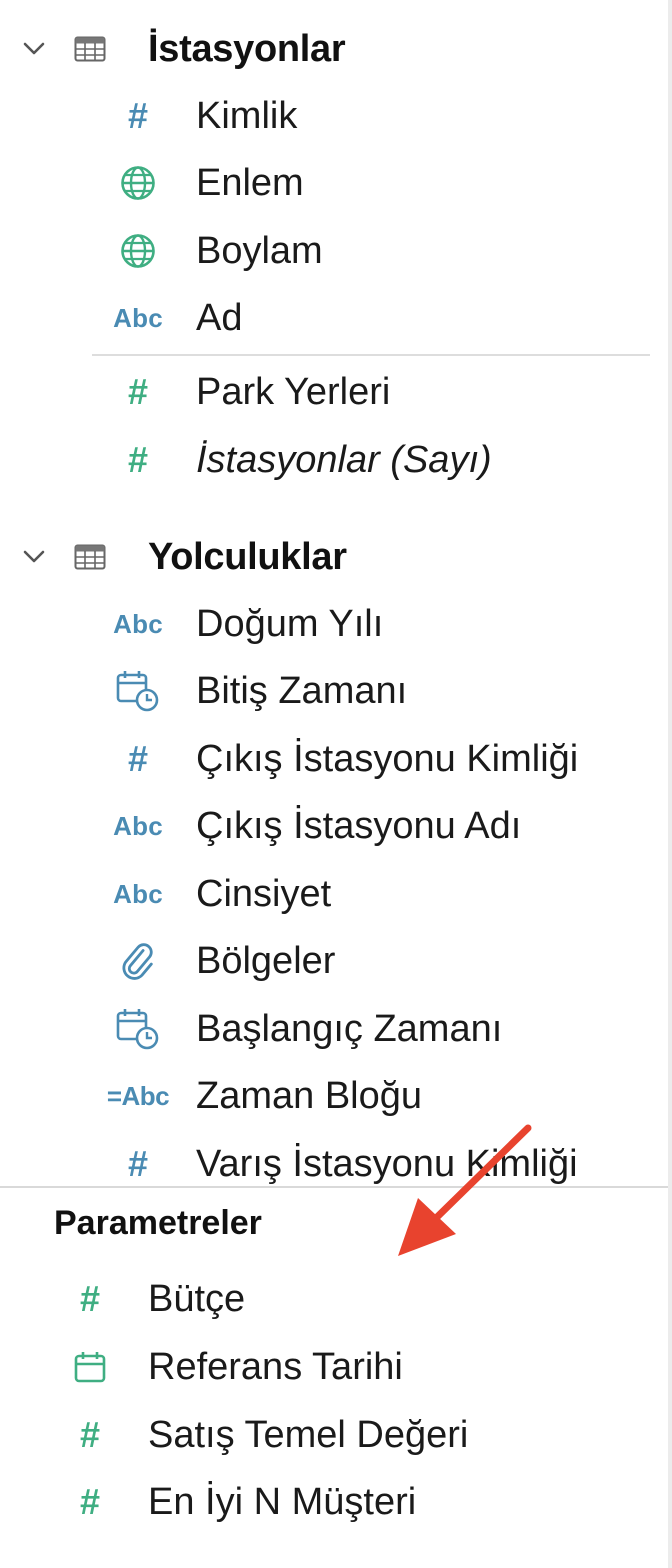 Image resolution: width=672 pixels, height=1568 pixels. Describe the element at coordinates (266, 960) in the screenshot. I see `field-label: Bölgeler` at that location.